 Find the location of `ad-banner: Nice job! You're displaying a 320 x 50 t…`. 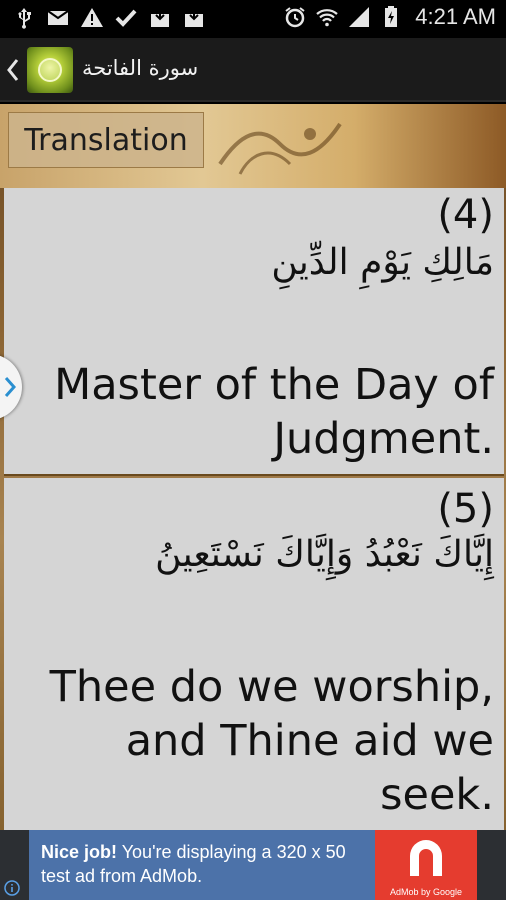

ad-banner: Nice job! You're displaying a 320 x 50 t… is located at coordinates (253, 865).